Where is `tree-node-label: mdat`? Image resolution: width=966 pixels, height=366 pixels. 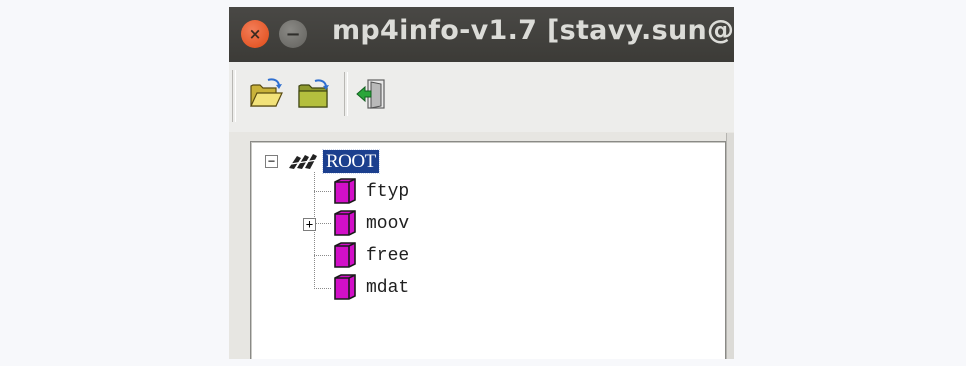 tree-node-label: mdat is located at coordinates (388, 288).